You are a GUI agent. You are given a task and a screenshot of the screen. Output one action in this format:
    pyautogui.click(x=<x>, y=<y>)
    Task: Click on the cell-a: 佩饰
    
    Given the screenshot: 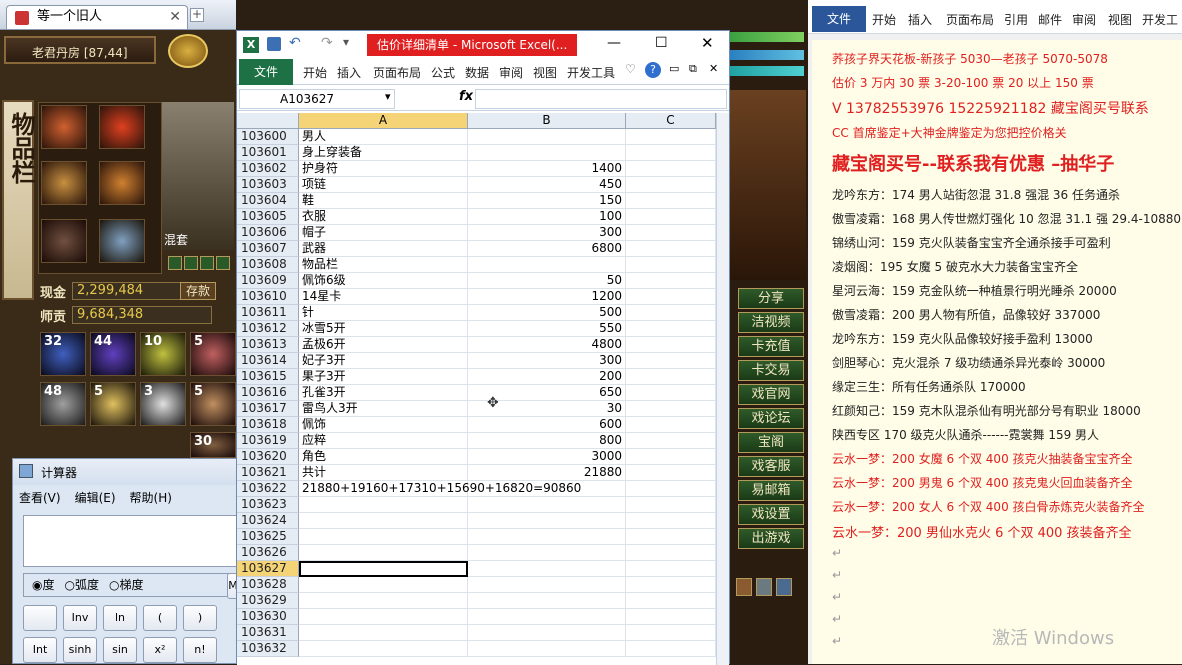 What is the action you would take?
    pyautogui.click(x=383, y=425)
    